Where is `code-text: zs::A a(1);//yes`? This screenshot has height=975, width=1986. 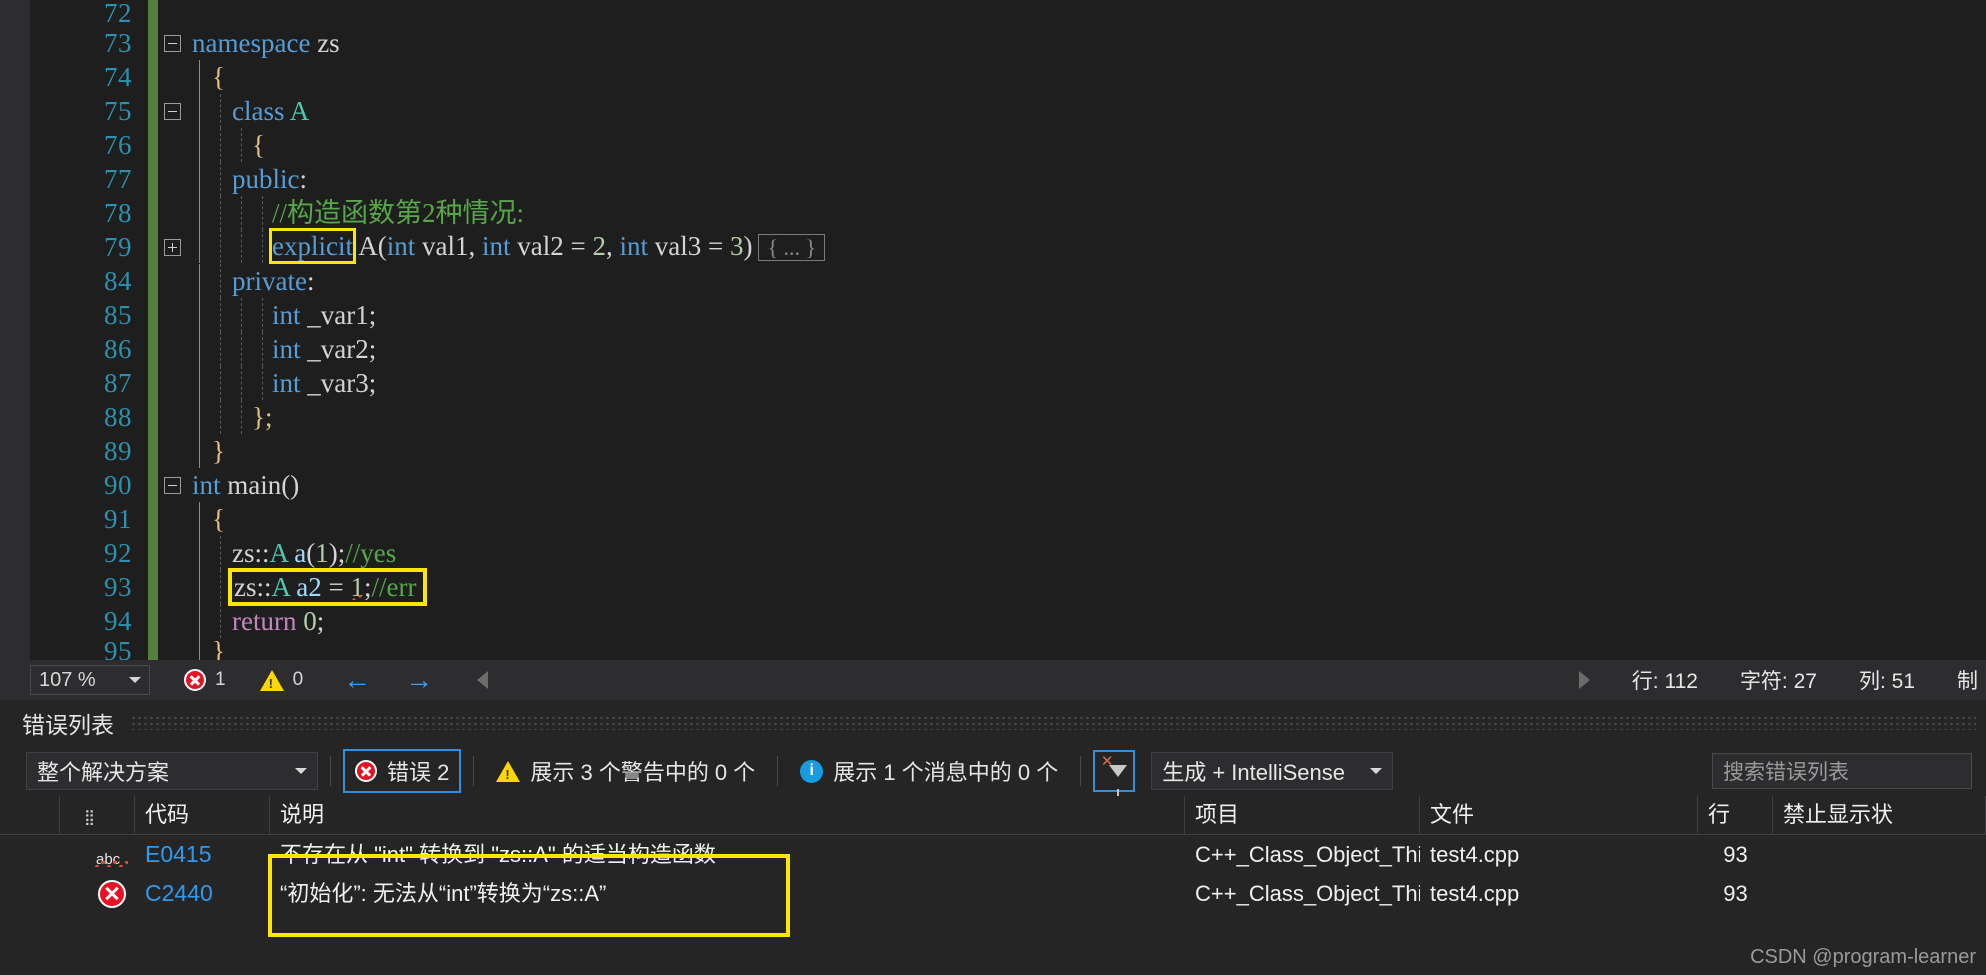 code-text: zs::A a(1);//yes is located at coordinates (942, 553).